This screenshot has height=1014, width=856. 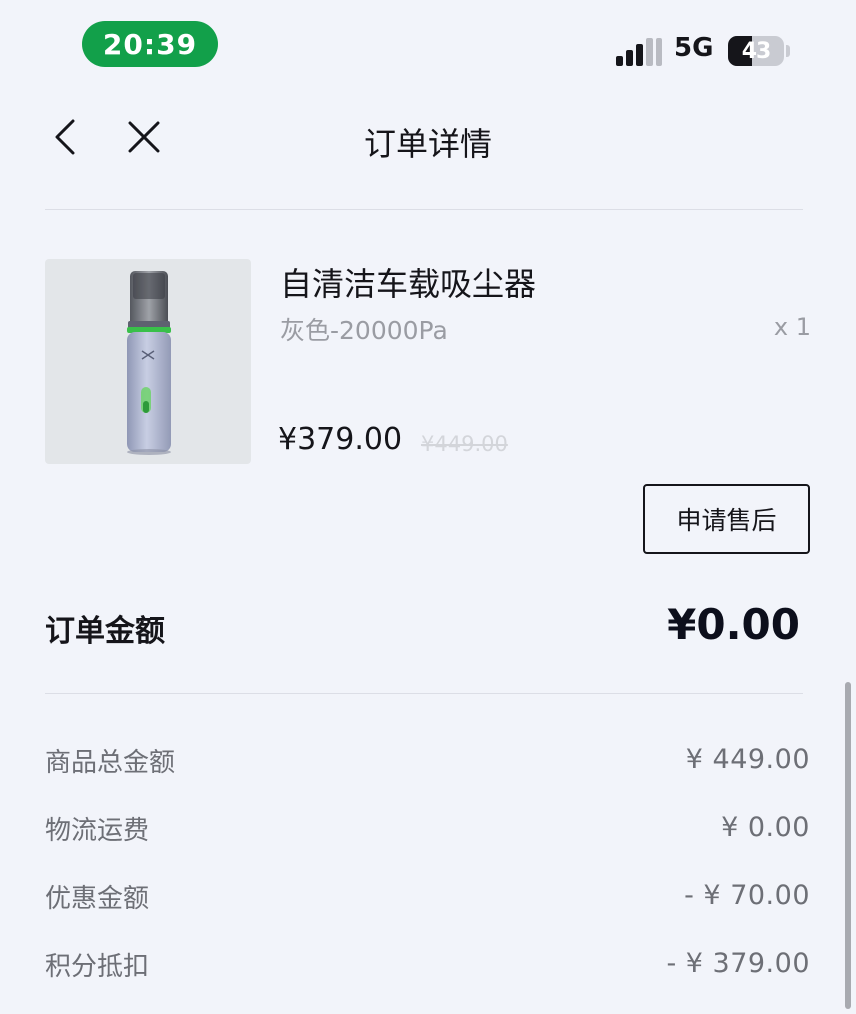 What do you see at coordinates (765, 827) in the screenshot?
I see `summary-value: ¥ 0.00` at bounding box center [765, 827].